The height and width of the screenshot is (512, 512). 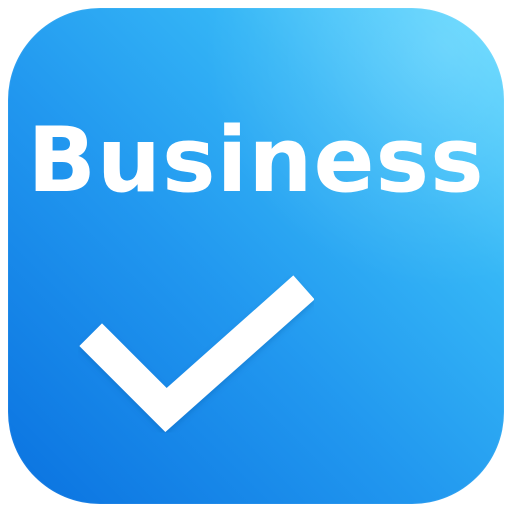 I want to click on checkmark-icon, so click(x=196, y=353).